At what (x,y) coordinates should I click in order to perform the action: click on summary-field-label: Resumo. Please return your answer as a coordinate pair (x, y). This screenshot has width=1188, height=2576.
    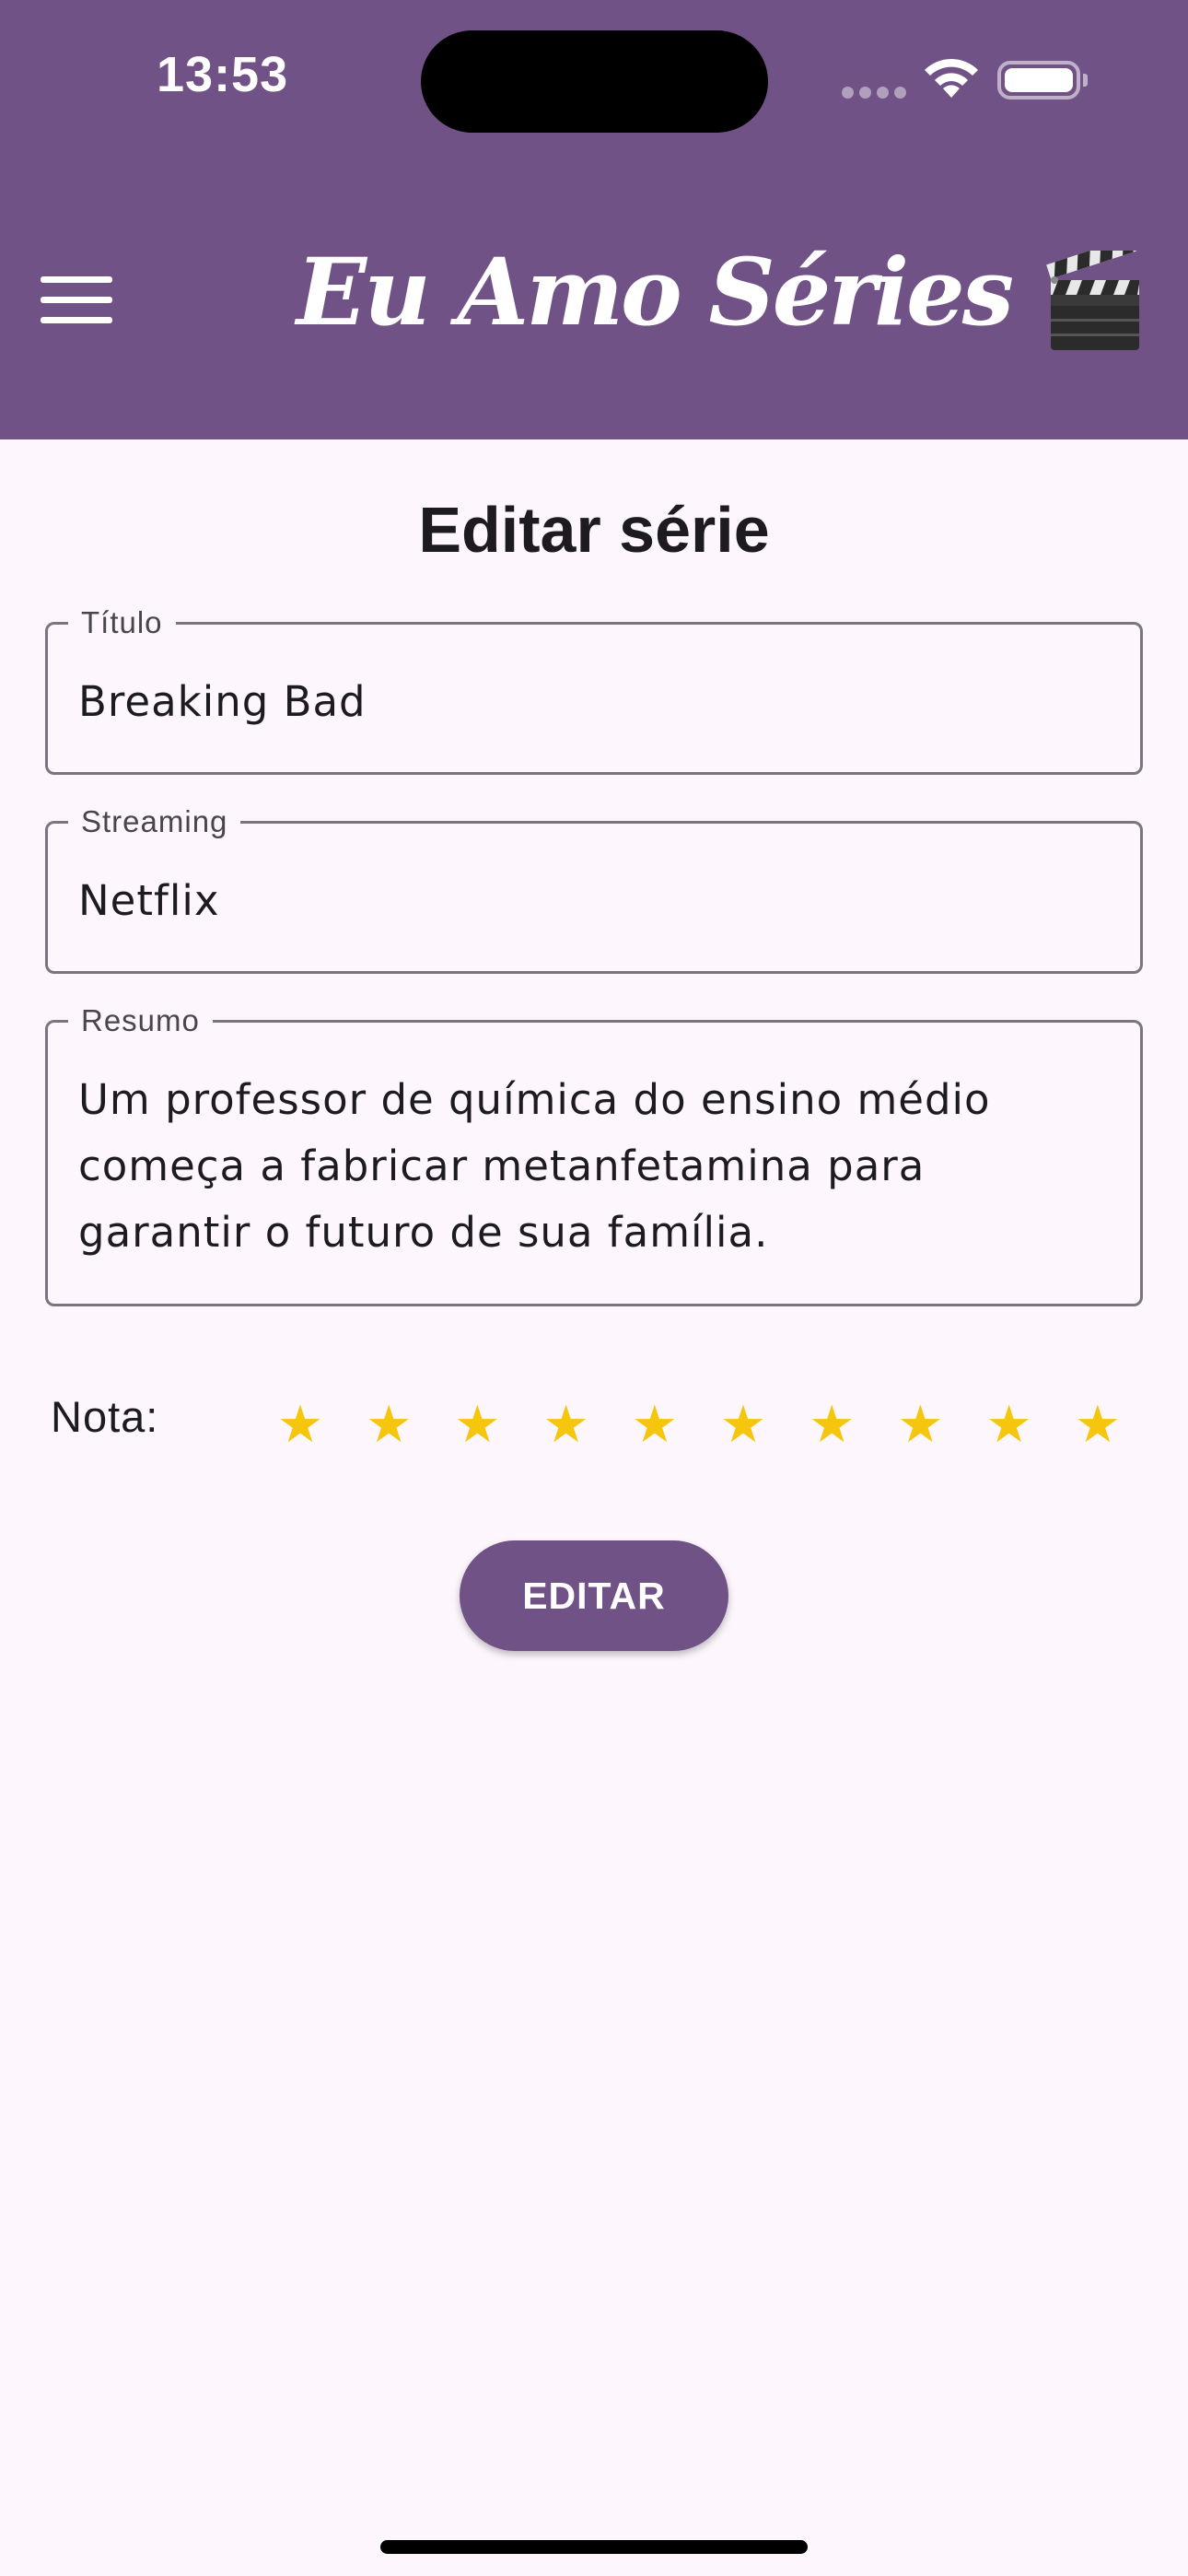
    Looking at the image, I should click on (140, 1020).